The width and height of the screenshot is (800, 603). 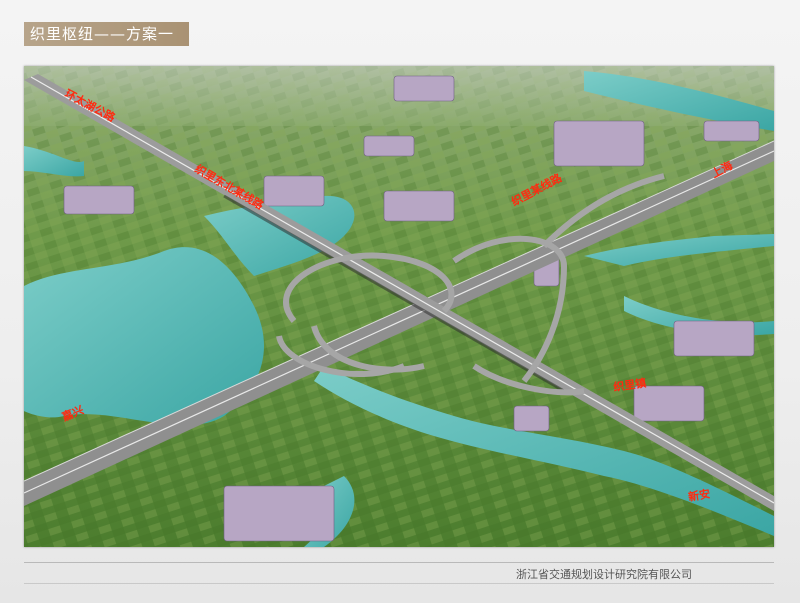 What do you see at coordinates (399, 583) in the screenshot?
I see `footer-divider-lower` at bounding box center [399, 583].